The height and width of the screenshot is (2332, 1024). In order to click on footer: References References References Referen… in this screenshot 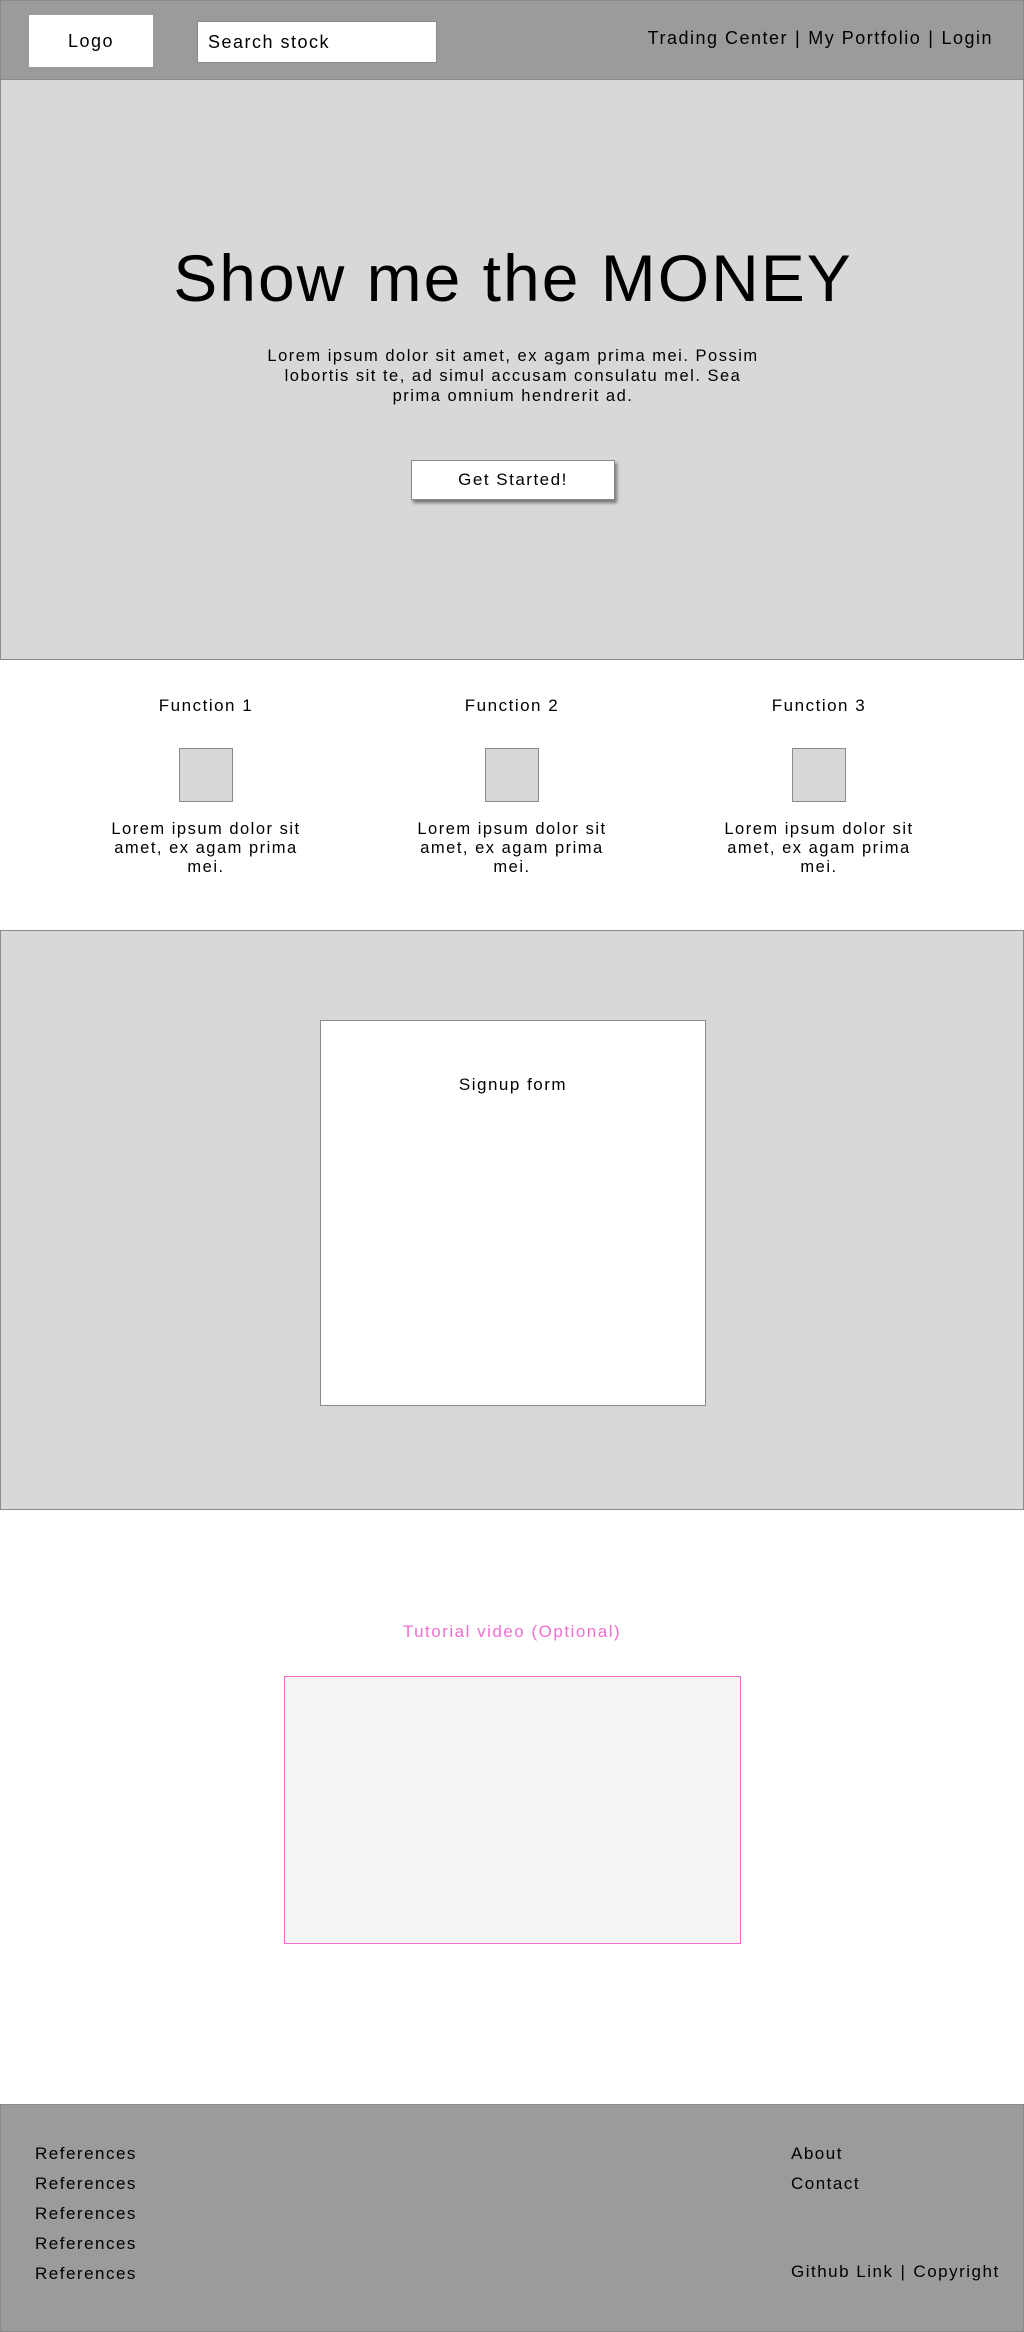, I will do `click(512, 2218)`.